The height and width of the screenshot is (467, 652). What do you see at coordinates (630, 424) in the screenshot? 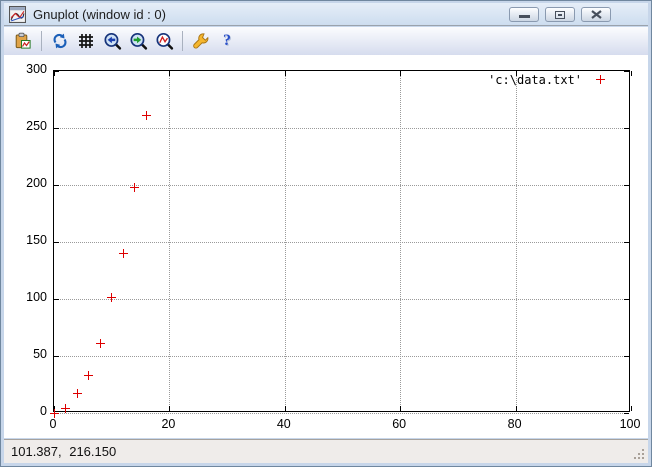
I see `x-axis-tick-label: 100` at bounding box center [630, 424].